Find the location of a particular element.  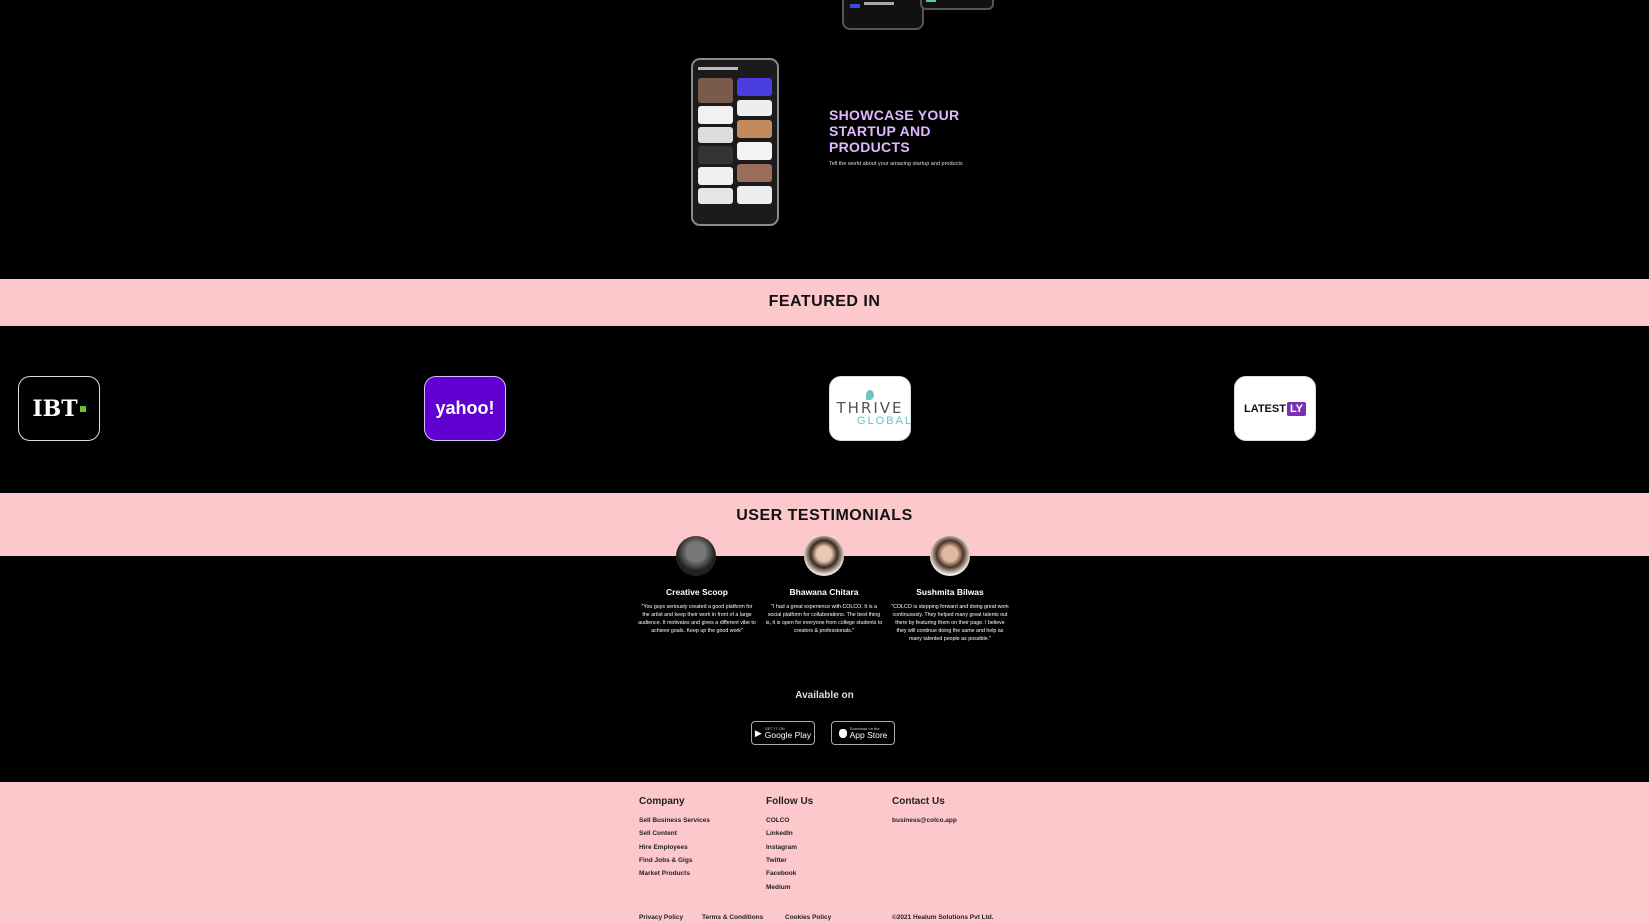

footer-company-heading: Company is located at coordinates (662, 801).